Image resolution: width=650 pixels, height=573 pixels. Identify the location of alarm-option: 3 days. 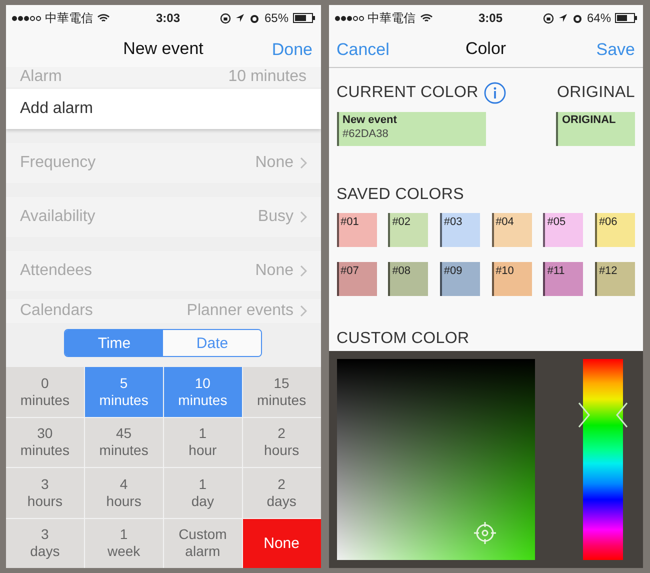
(45, 543).